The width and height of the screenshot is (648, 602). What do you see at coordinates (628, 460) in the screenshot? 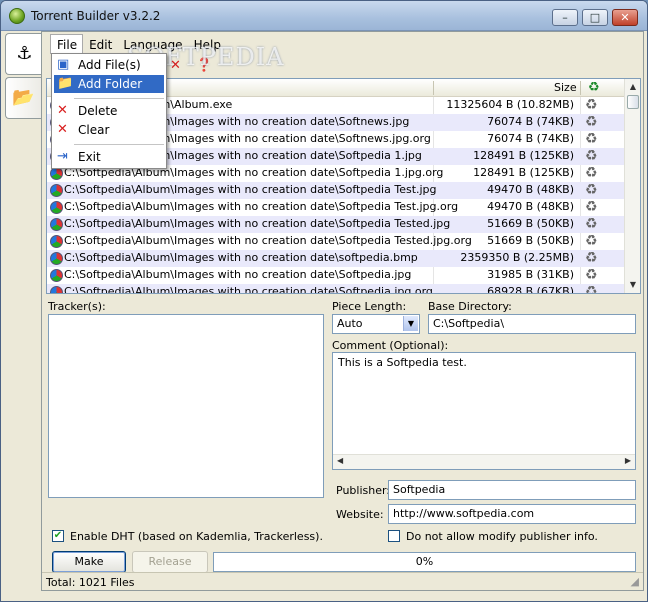
I see `scroll-right-icon: ▶` at bounding box center [628, 460].